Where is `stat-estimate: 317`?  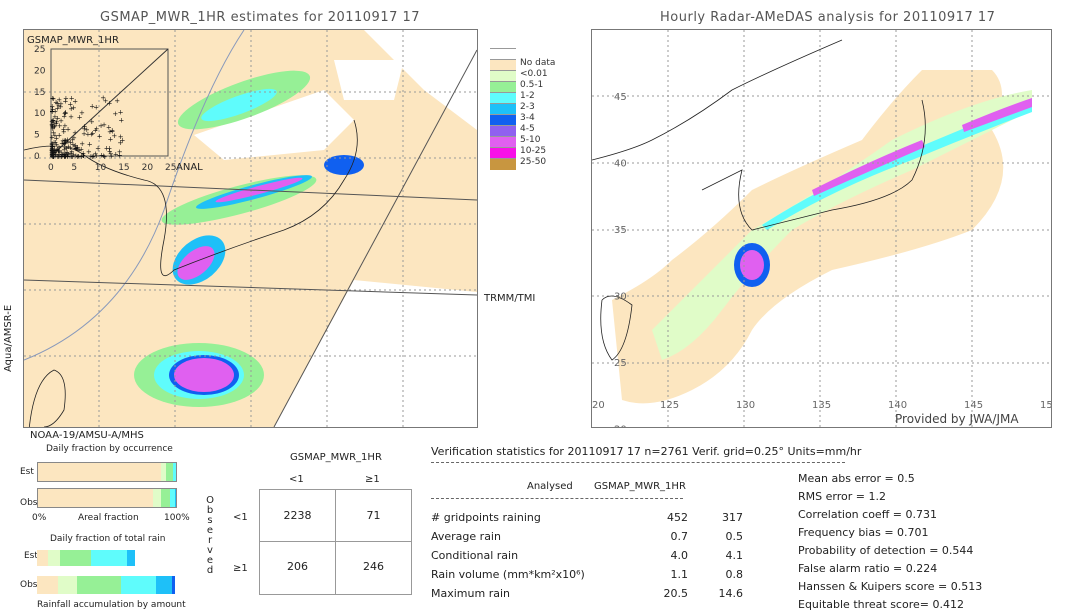 stat-estimate: 317 is located at coordinates (732, 517).